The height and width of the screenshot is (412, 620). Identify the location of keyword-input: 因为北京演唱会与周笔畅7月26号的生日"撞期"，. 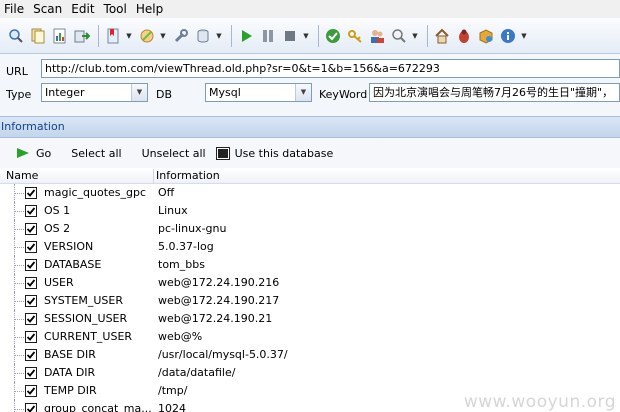
(494, 92).